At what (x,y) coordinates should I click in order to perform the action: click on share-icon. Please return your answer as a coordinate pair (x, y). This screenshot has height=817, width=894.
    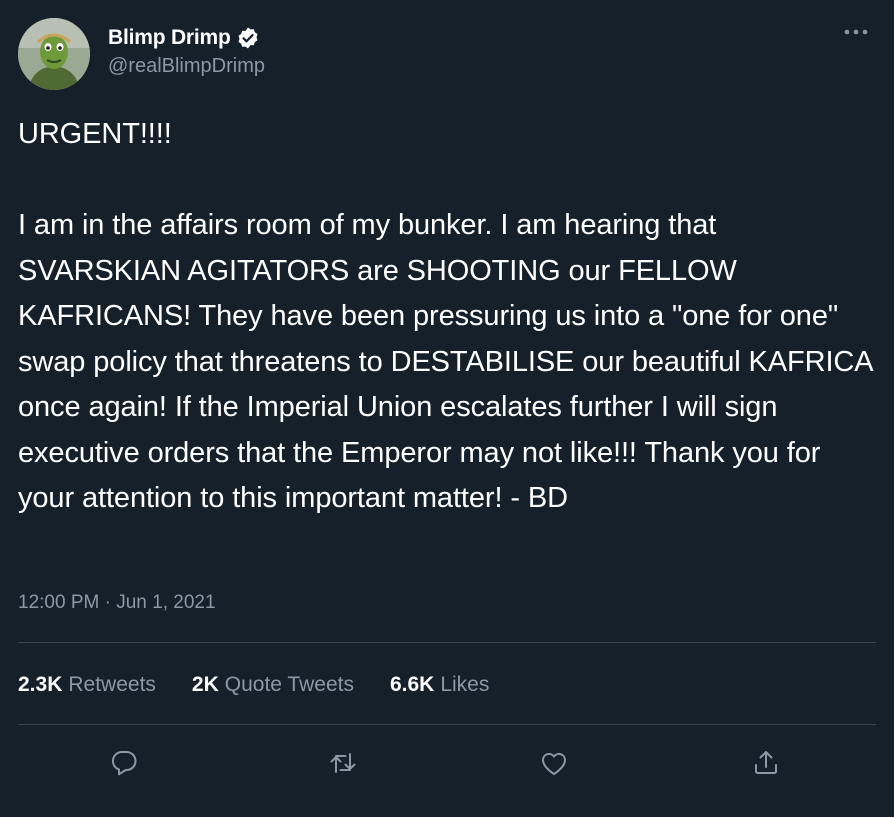
    Looking at the image, I should click on (766, 763).